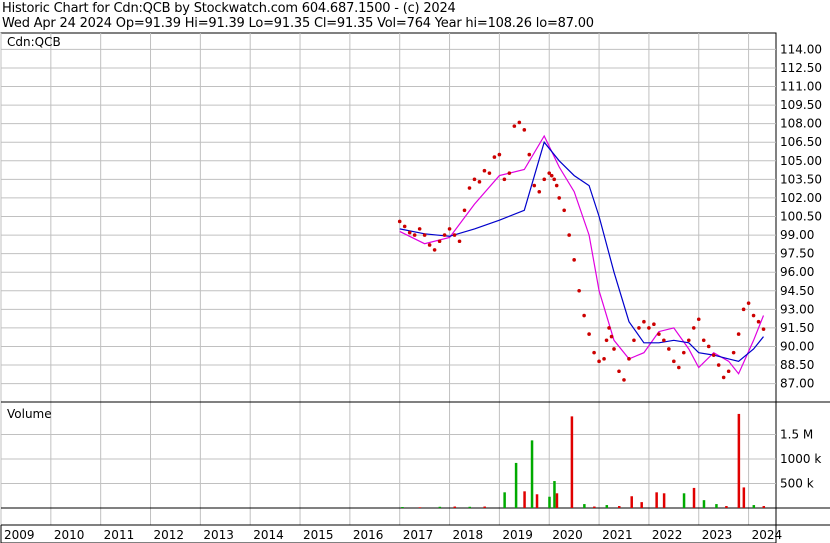 Image resolution: width=830 pixels, height=543 pixels. What do you see at coordinates (801, 124) in the screenshot?
I see `price-tick-label: 108.00` at bounding box center [801, 124].